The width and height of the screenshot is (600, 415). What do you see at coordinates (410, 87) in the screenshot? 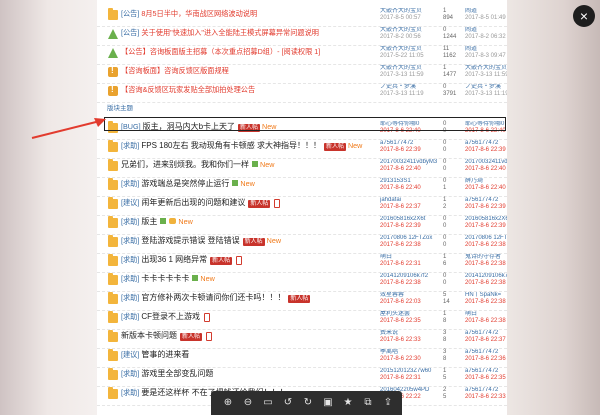
I see `author-name: ノ史兵・梦溪` at bounding box center [410, 87].